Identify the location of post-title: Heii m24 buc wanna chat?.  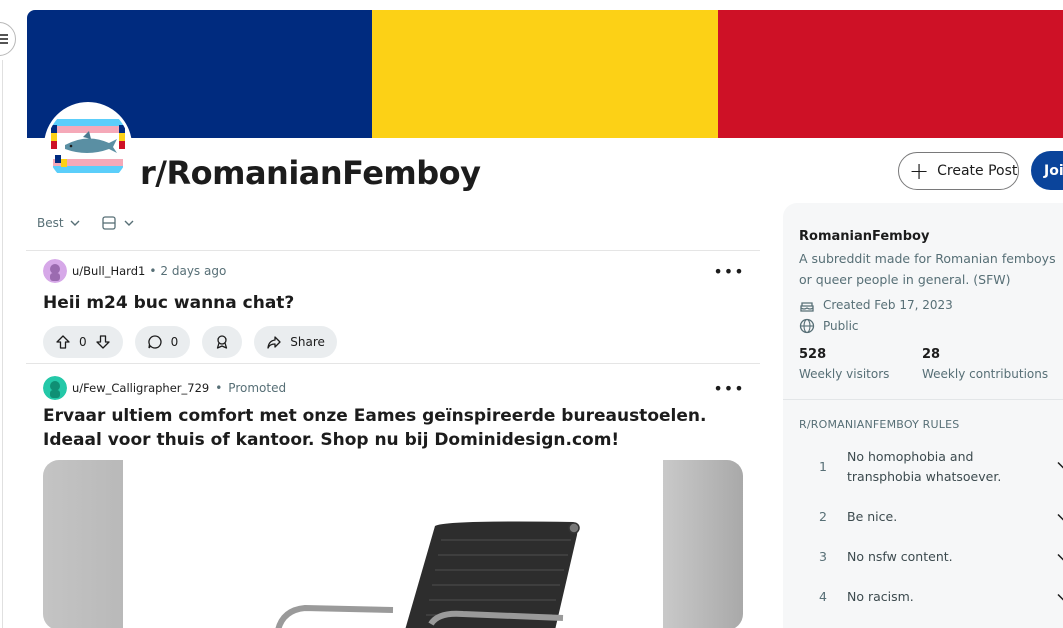
(393, 303).